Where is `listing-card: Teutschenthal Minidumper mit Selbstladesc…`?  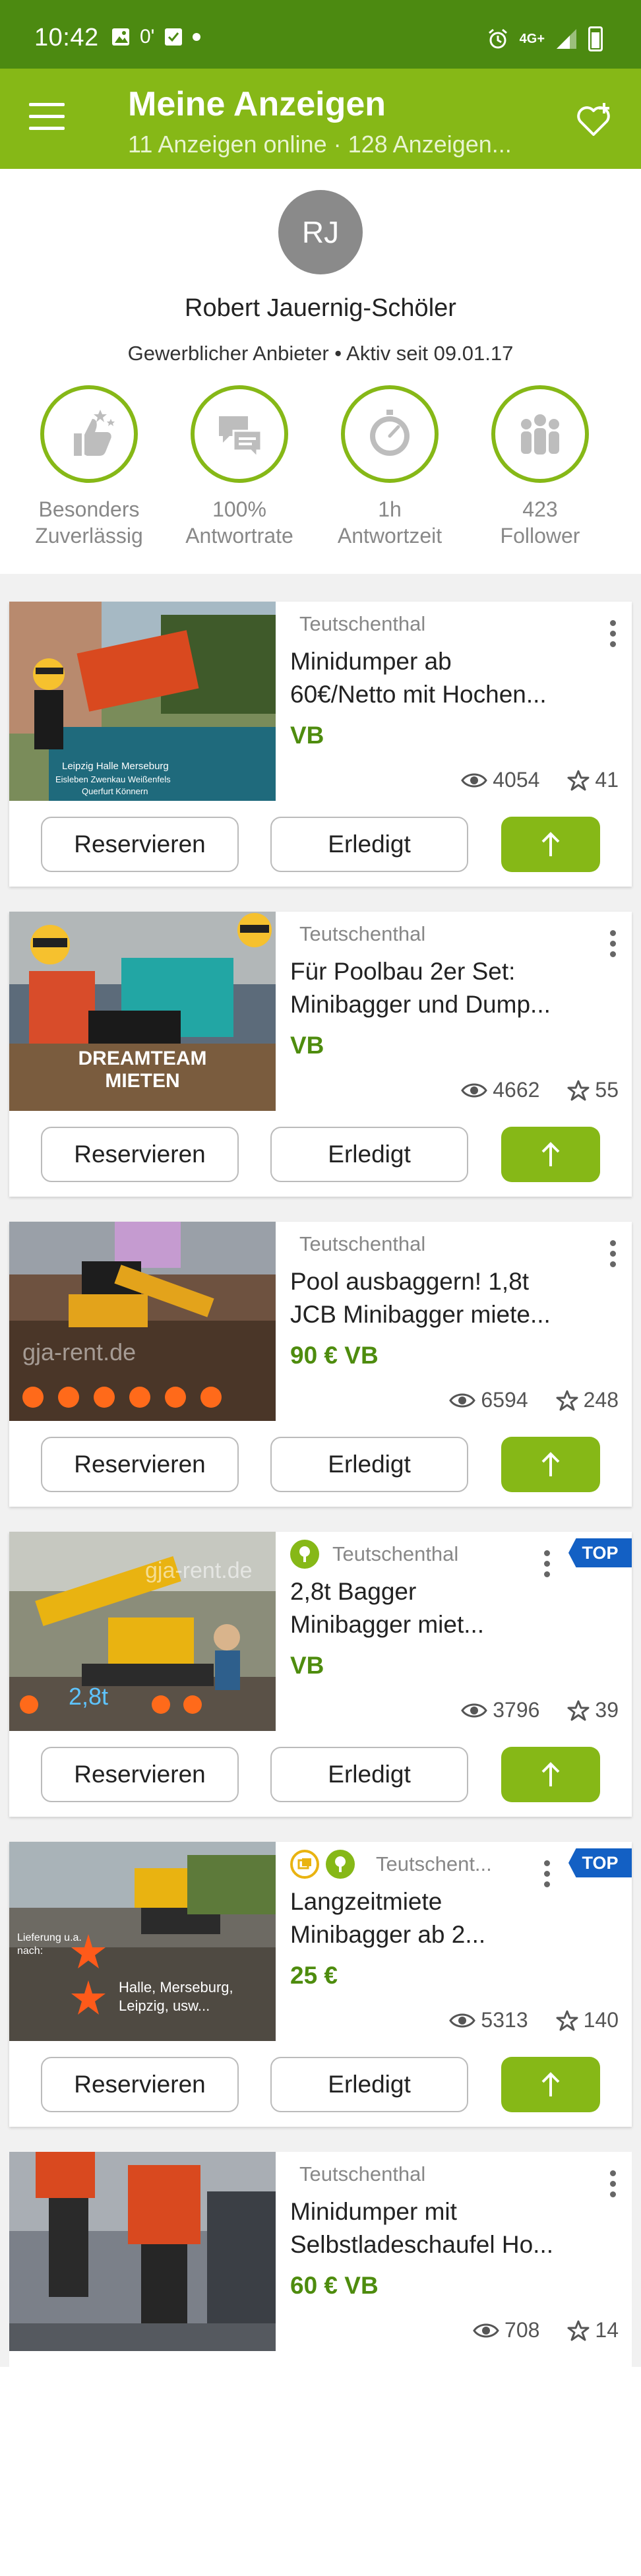 listing-card: Teutschenthal Minidumper mit Selbstladesc… is located at coordinates (320, 2259).